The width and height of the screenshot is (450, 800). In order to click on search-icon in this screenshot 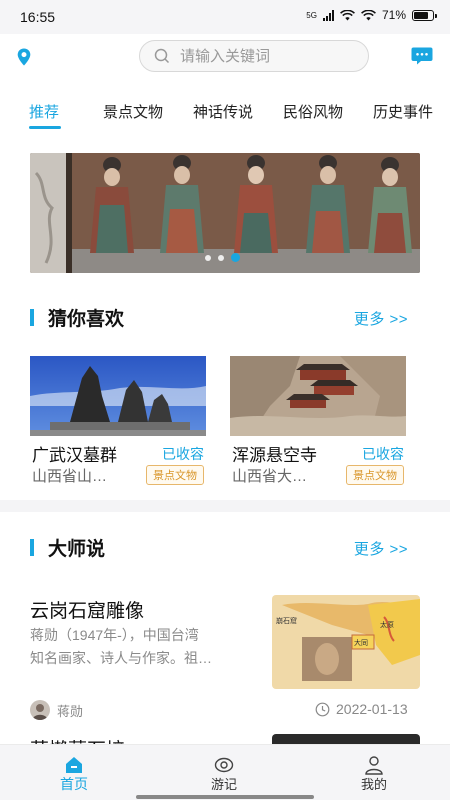, I will do `click(162, 56)`.